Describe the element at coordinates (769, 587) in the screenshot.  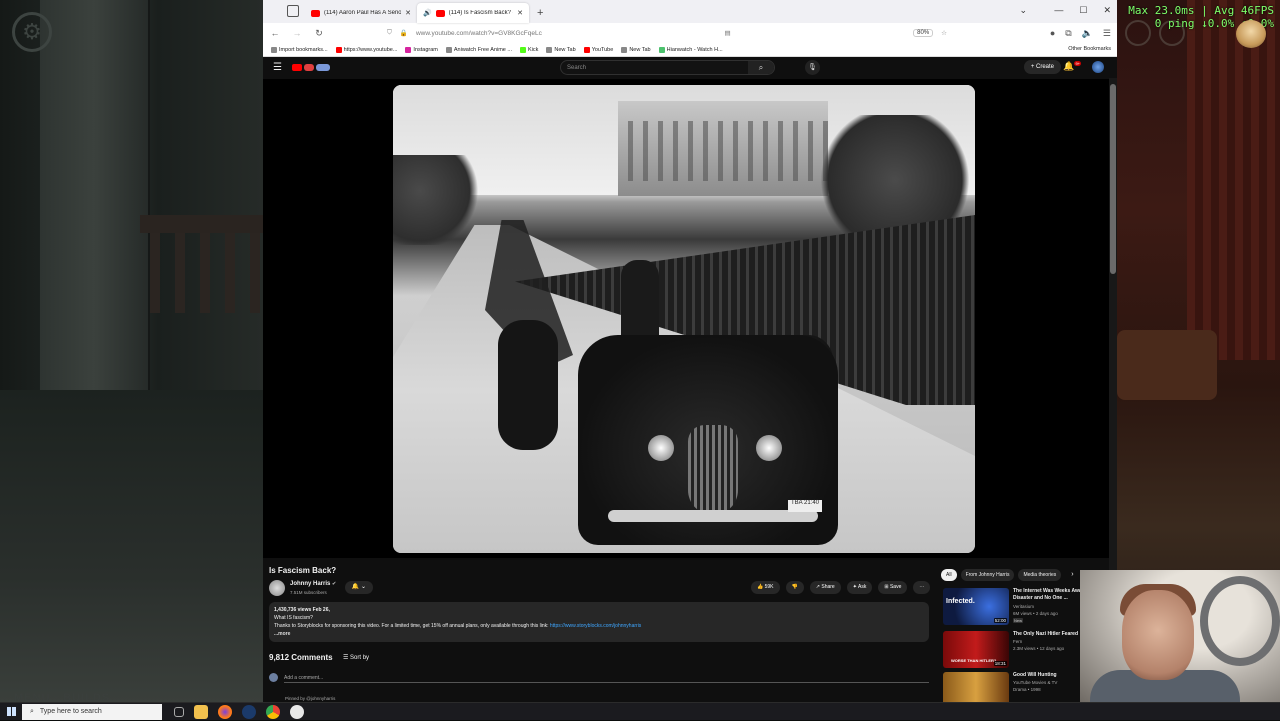
I see `like-count: 59K` at that location.